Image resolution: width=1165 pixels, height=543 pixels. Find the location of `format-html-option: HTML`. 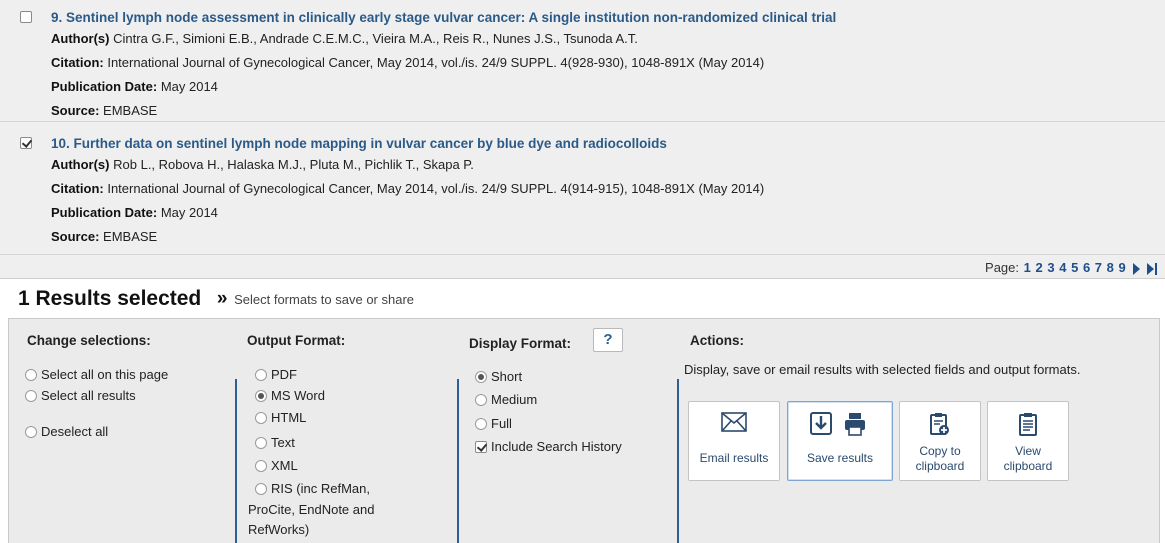

format-html-option: HTML is located at coordinates (280, 418).